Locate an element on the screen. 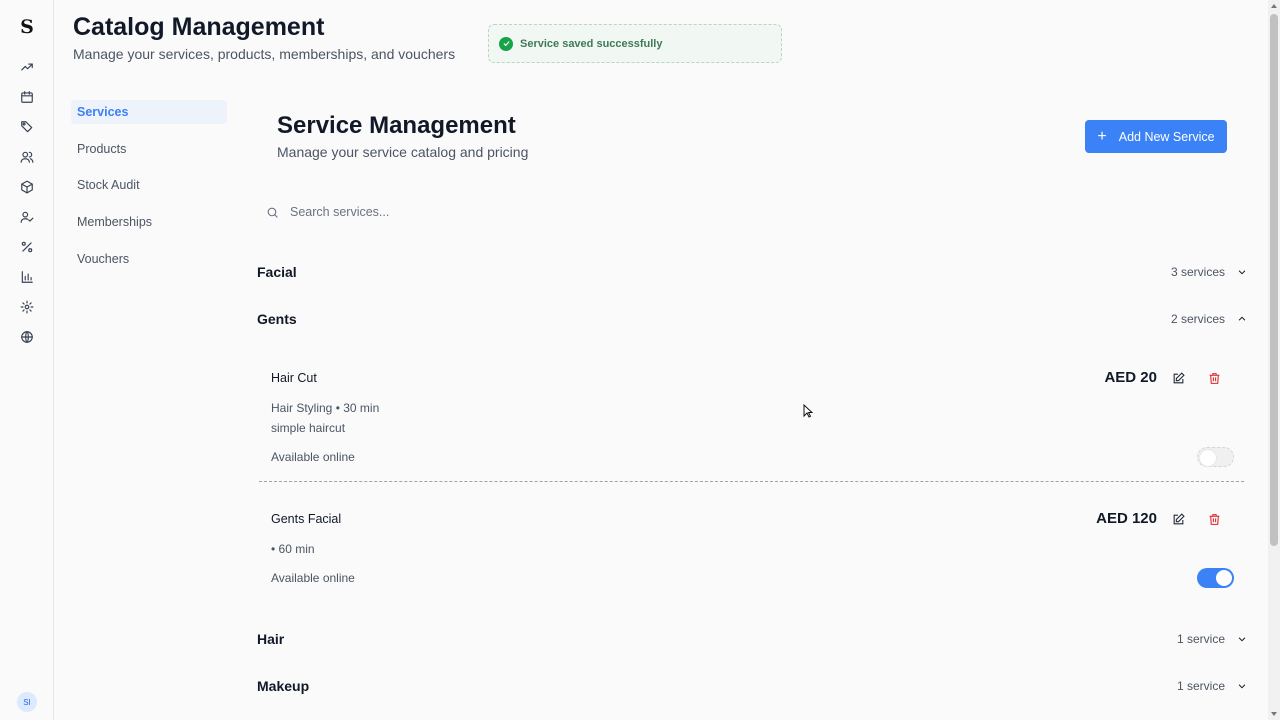  category-count: 2 services is located at coordinates (1197, 319).